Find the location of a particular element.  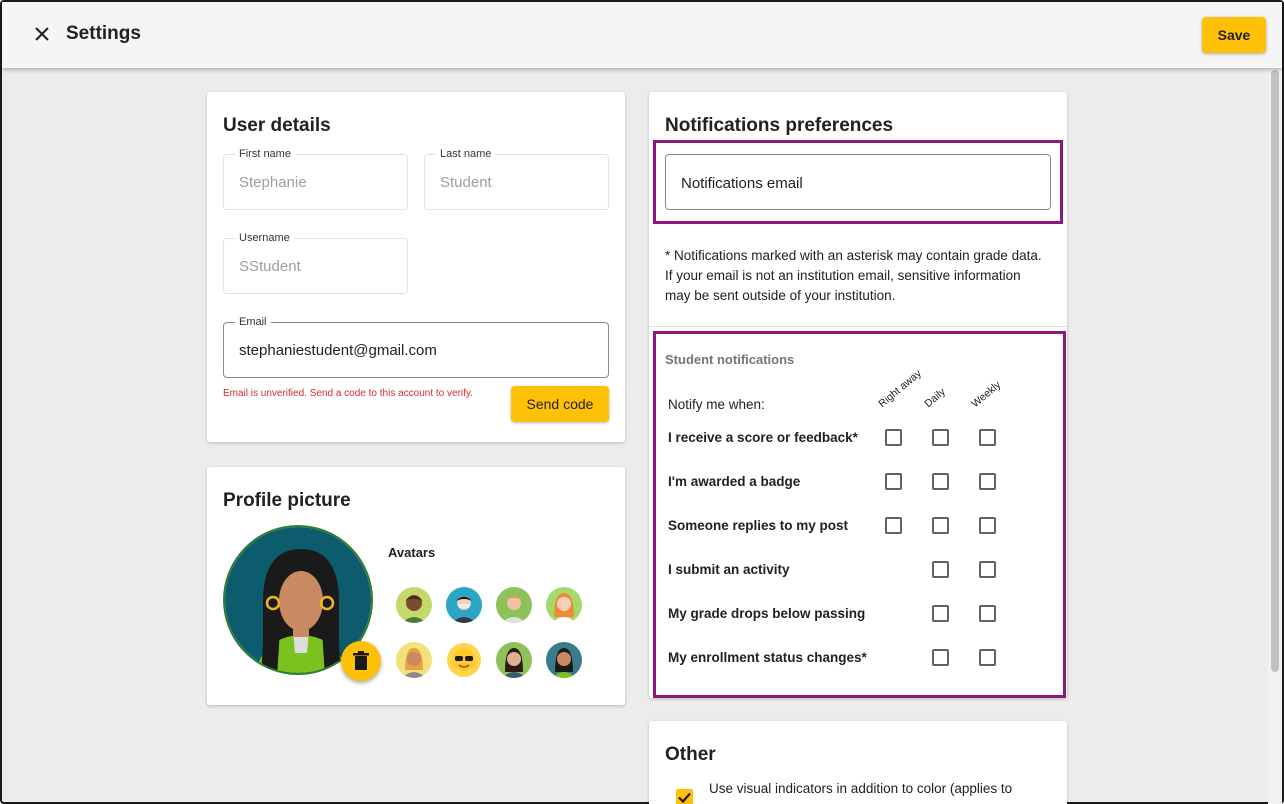

top-bar: Settings Save is located at coordinates (642, 35).